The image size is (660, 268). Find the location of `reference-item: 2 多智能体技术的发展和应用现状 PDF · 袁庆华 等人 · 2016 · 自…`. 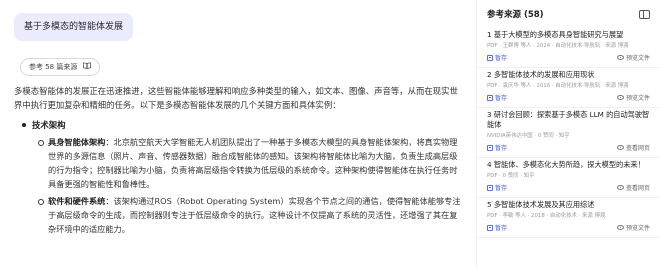

reference-item: 2 多智能体技术的发展和应用现状 PDF · 袁庆华 等人 · 2016 · 自… is located at coordinates (568, 88).